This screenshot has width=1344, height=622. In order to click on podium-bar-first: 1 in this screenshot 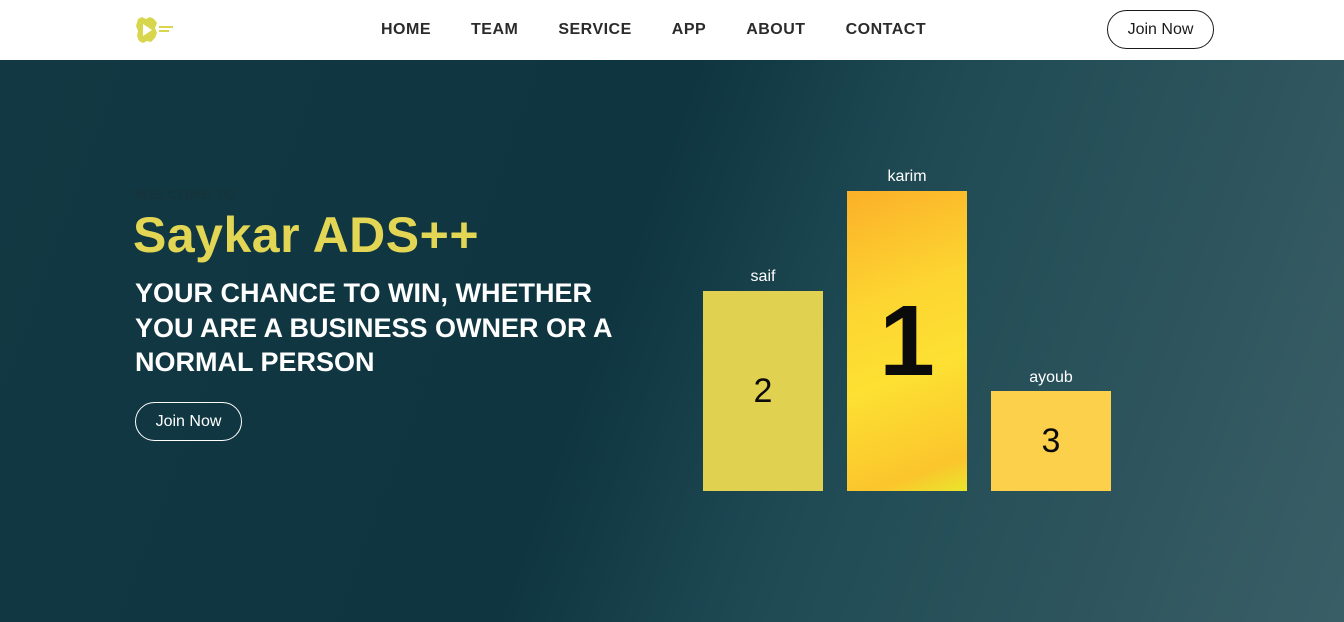, I will do `click(907, 341)`.